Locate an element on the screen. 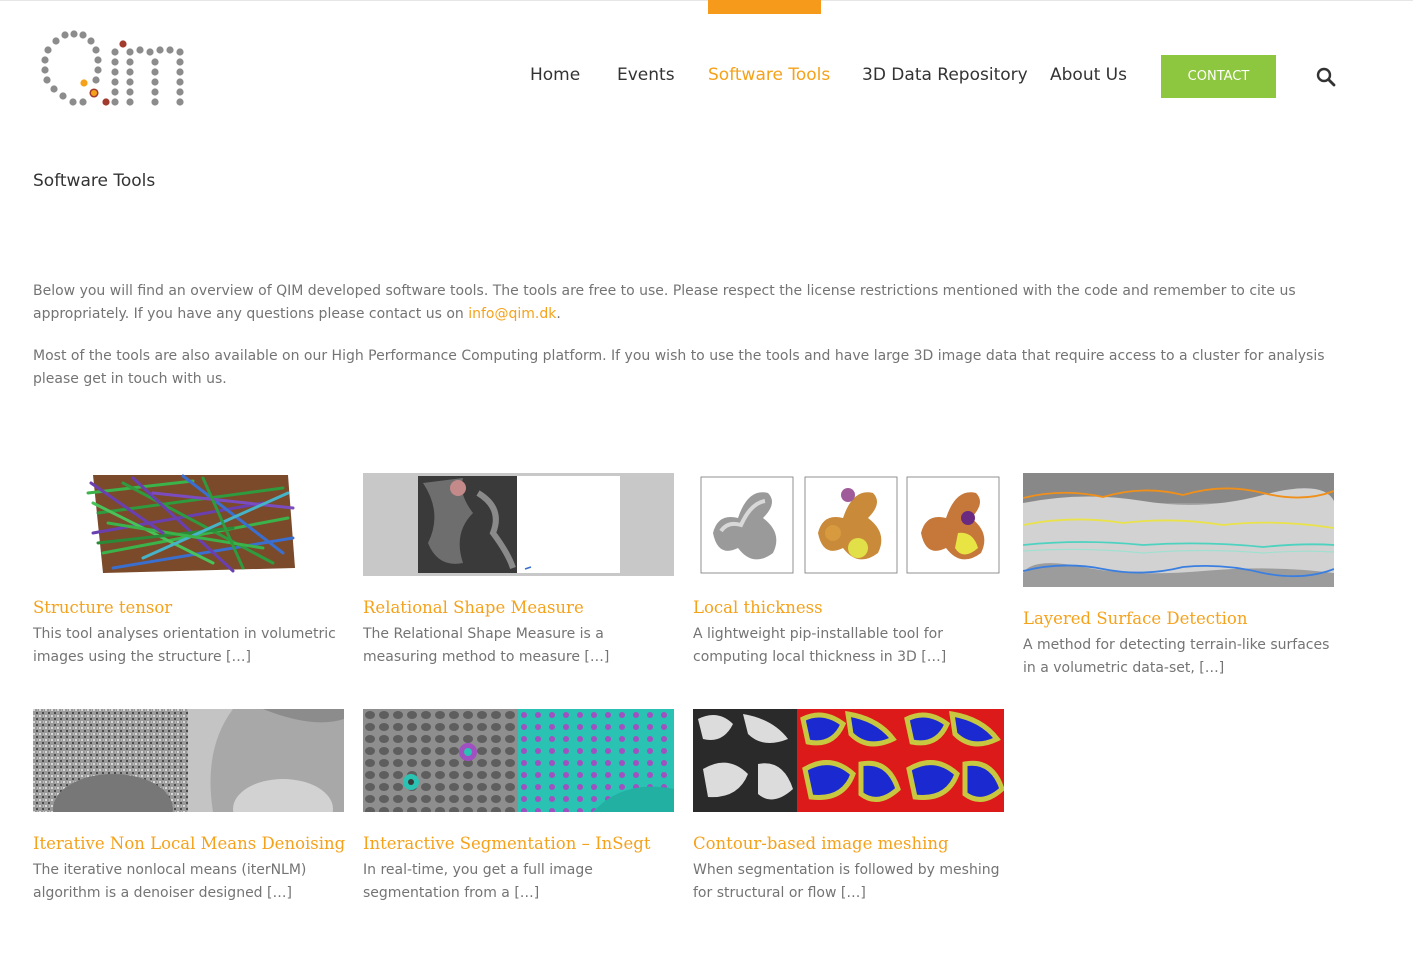 The height and width of the screenshot is (954, 1413). local-thickness-thumbnail is located at coordinates (848, 524).